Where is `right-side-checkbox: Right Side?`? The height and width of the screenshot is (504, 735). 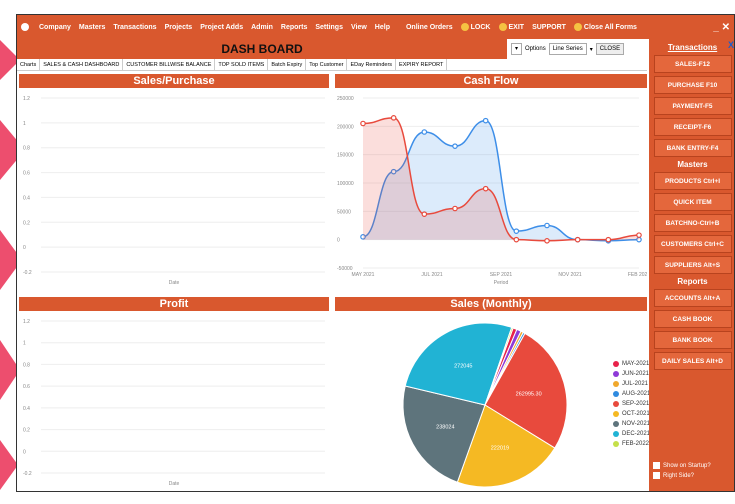 right-side-checkbox: Right Side? is located at coordinates (691, 475).